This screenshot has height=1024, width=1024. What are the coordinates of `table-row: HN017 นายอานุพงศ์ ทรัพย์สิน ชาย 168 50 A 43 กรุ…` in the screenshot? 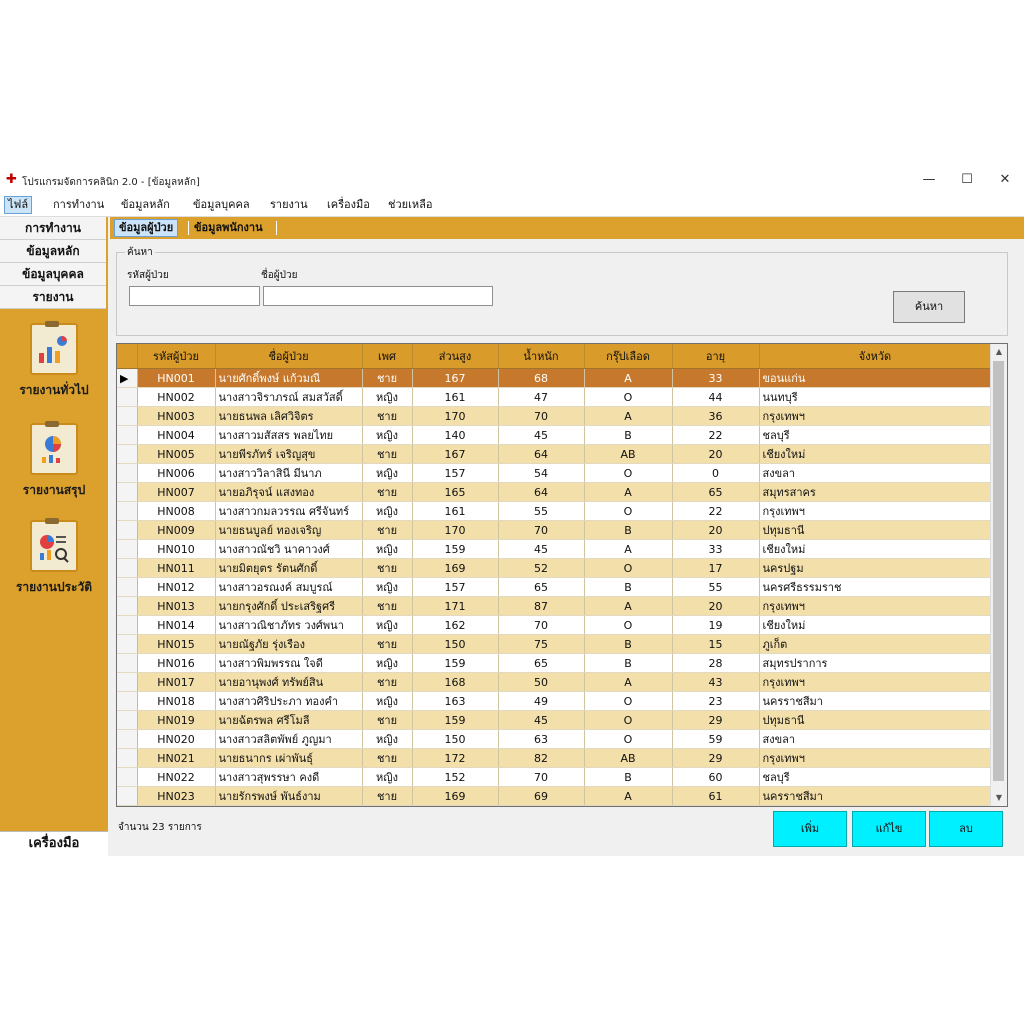 It's located at (554, 682).